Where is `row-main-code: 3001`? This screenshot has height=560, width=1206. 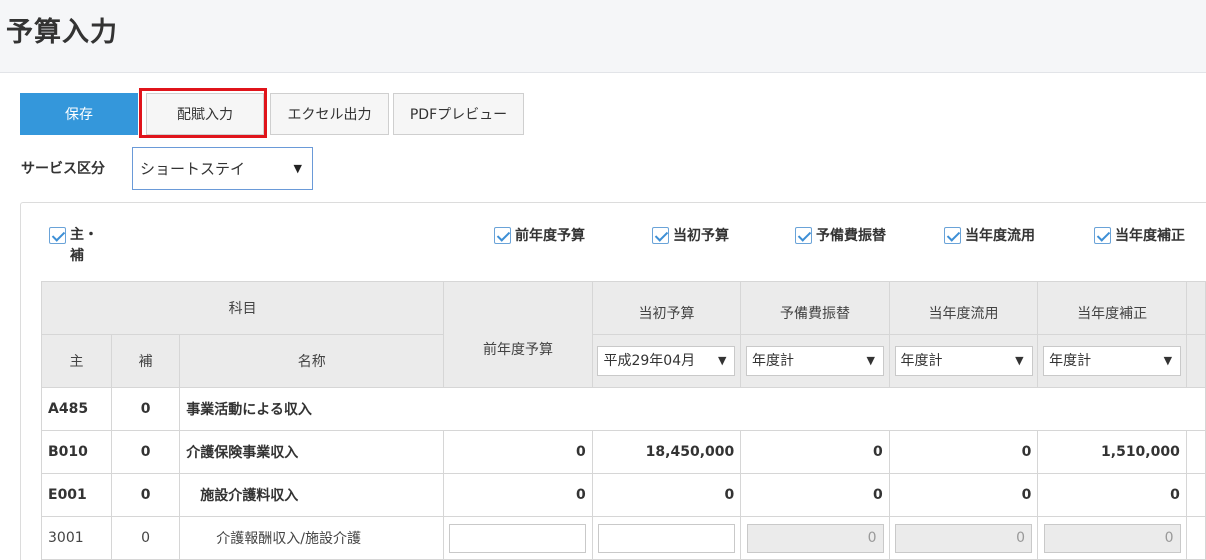 row-main-code: 3001 is located at coordinates (76, 538).